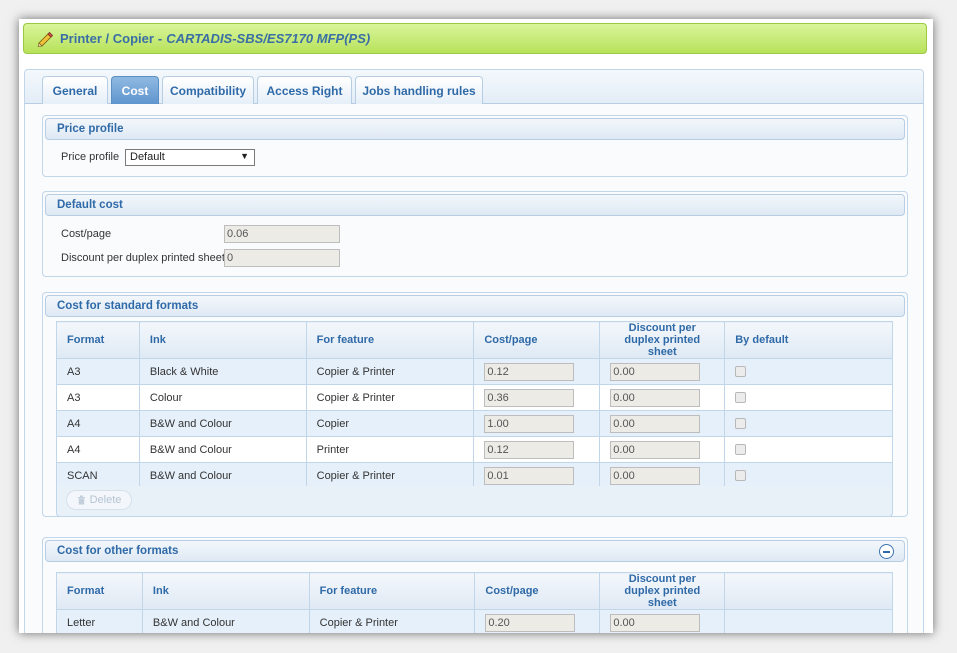 The image size is (957, 653). What do you see at coordinates (390, 423) in the screenshot?
I see `cell-feature: Copier` at bounding box center [390, 423].